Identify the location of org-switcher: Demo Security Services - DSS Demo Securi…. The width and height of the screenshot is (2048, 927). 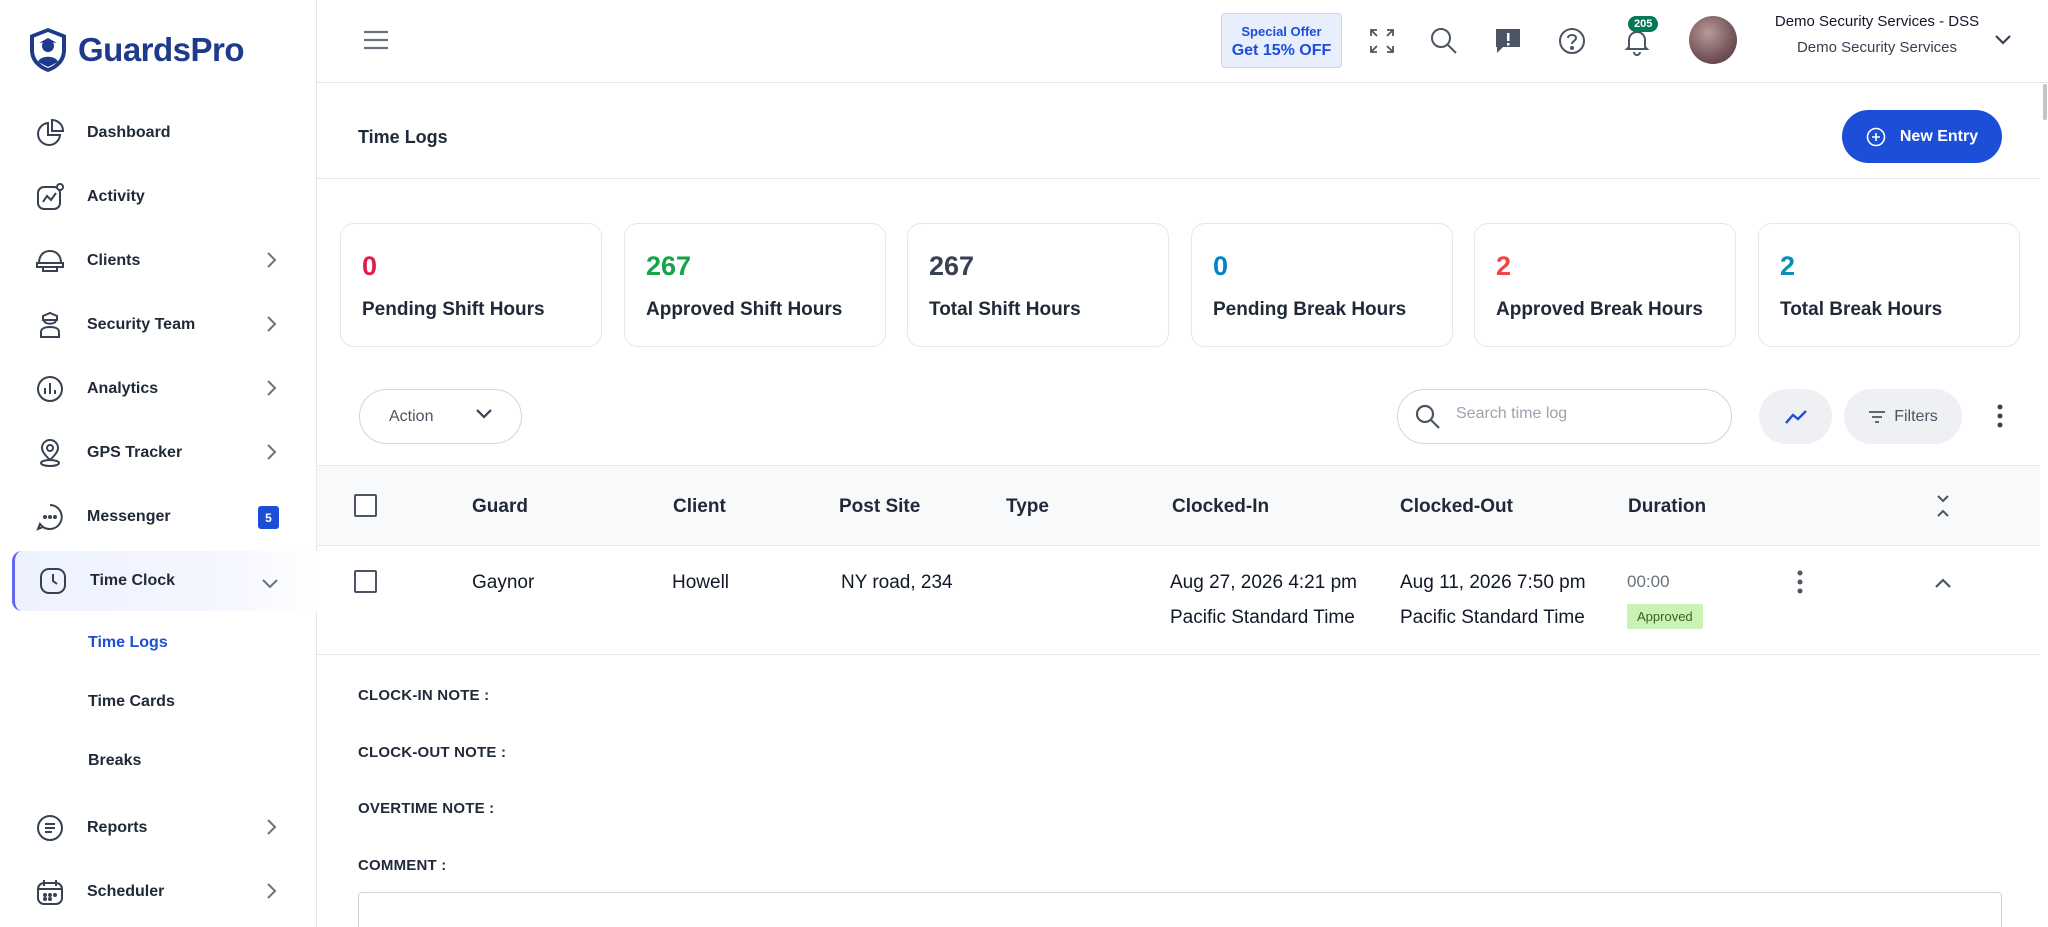
(1877, 34).